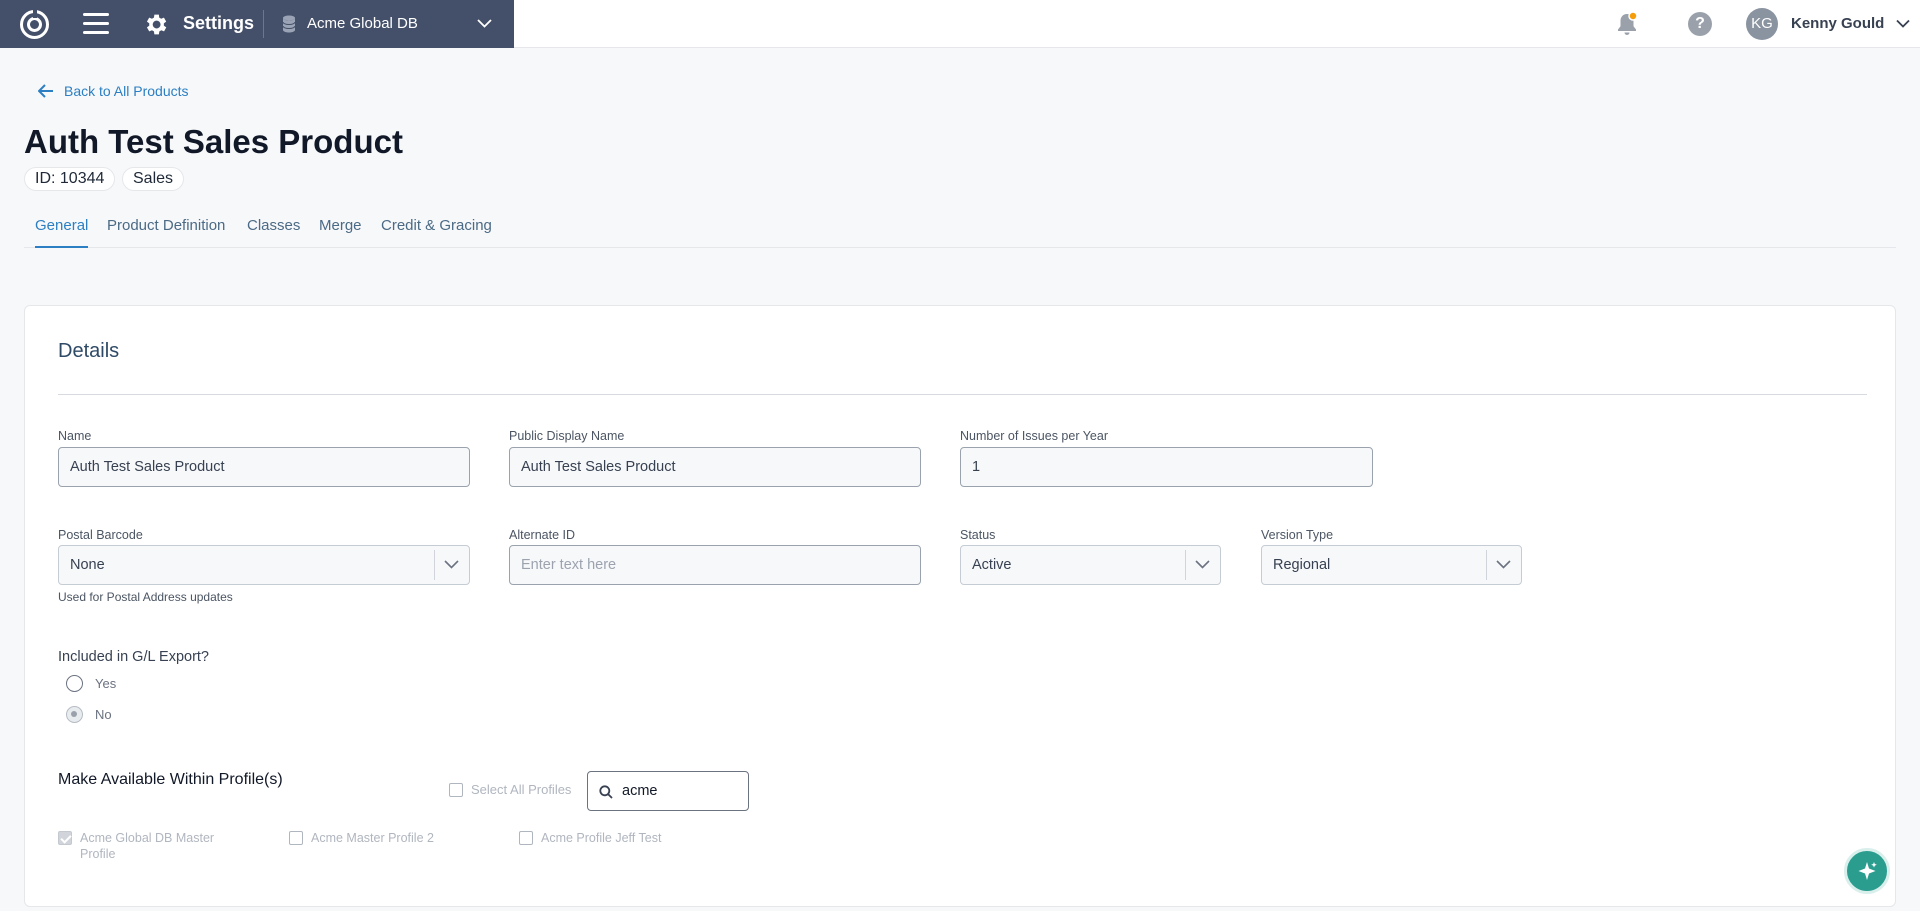 The width and height of the screenshot is (1920, 911). I want to click on profile-label: Acme Global DB Master, so click(147, 838).